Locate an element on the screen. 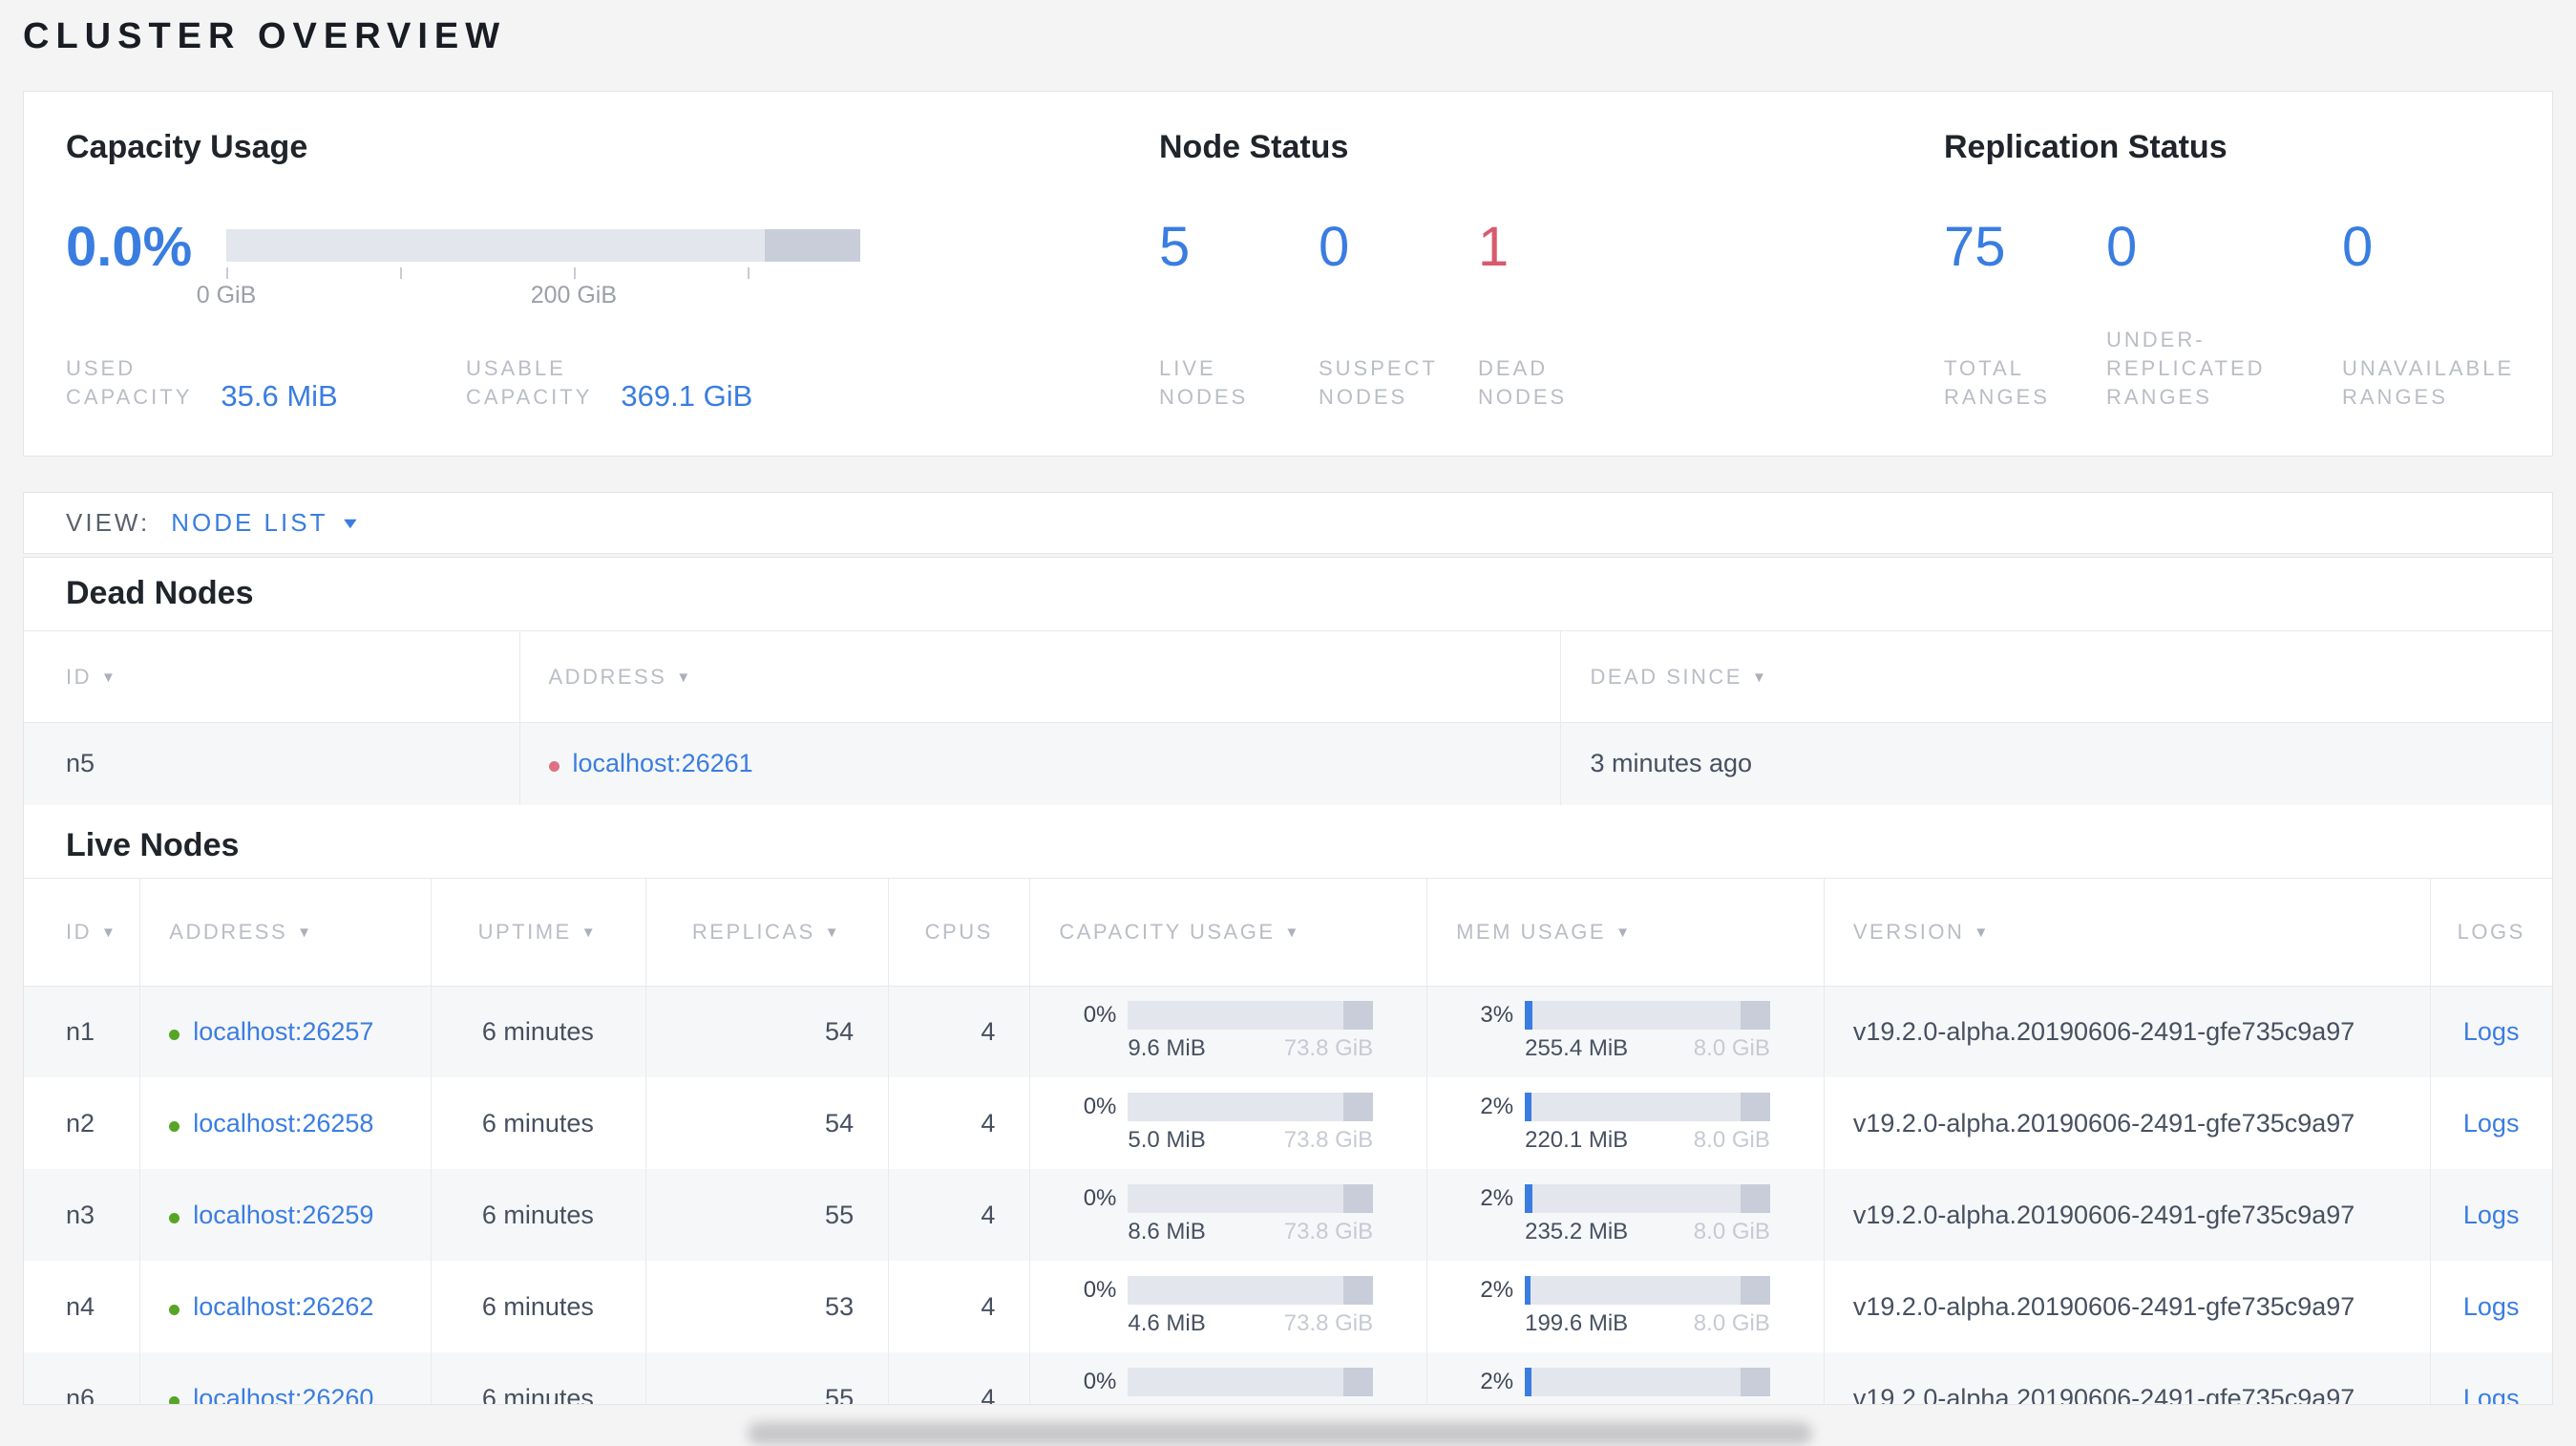 Image resolution: width=2576 pixels, height=1446 pixels. capacity-bar-reserved-segment is located at coordinates (812, 245).